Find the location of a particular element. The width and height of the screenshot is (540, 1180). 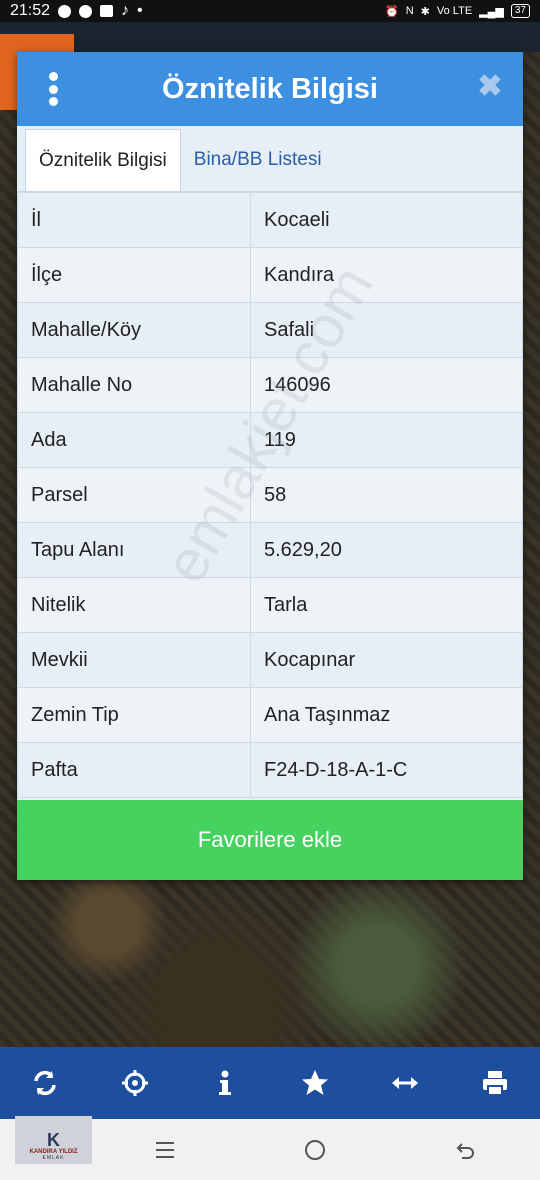

measure-icon is located at coordinates (405, 1083).